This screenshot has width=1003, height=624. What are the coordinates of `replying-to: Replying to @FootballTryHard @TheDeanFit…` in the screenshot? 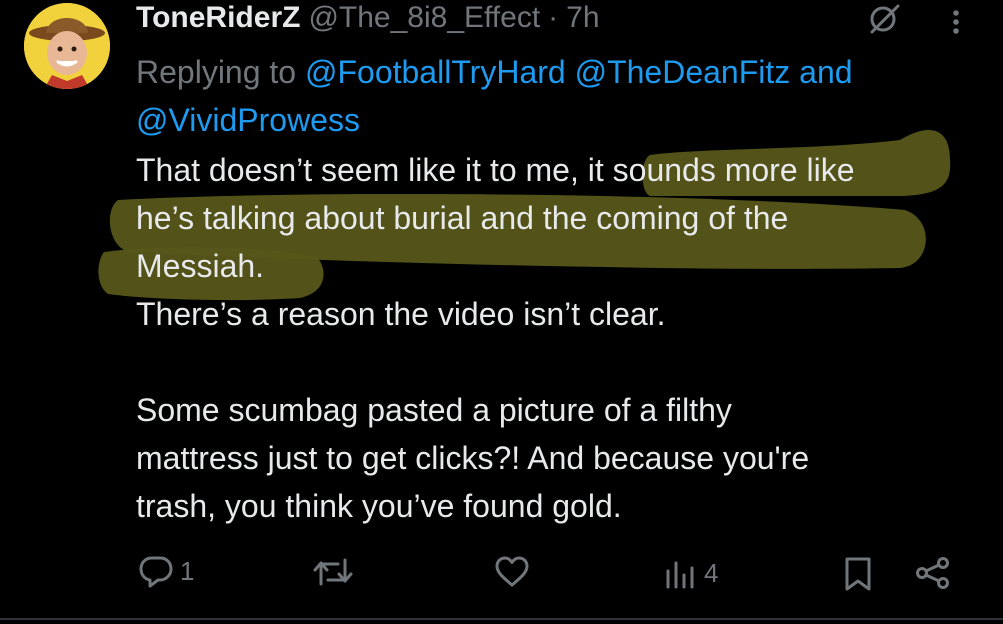 It's located at (556, 96).